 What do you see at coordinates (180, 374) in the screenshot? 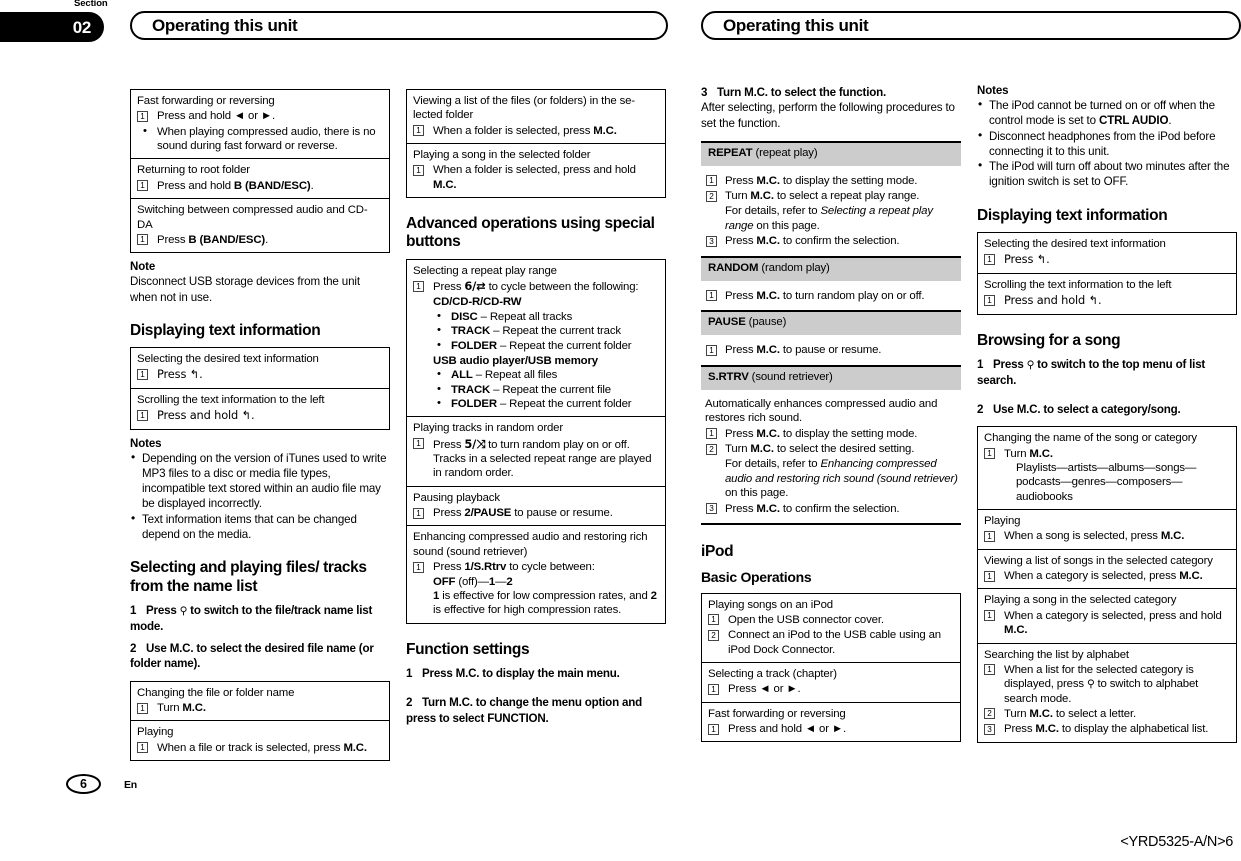
I see `step-text: Press ↰.` at bounding box center [180, 374].